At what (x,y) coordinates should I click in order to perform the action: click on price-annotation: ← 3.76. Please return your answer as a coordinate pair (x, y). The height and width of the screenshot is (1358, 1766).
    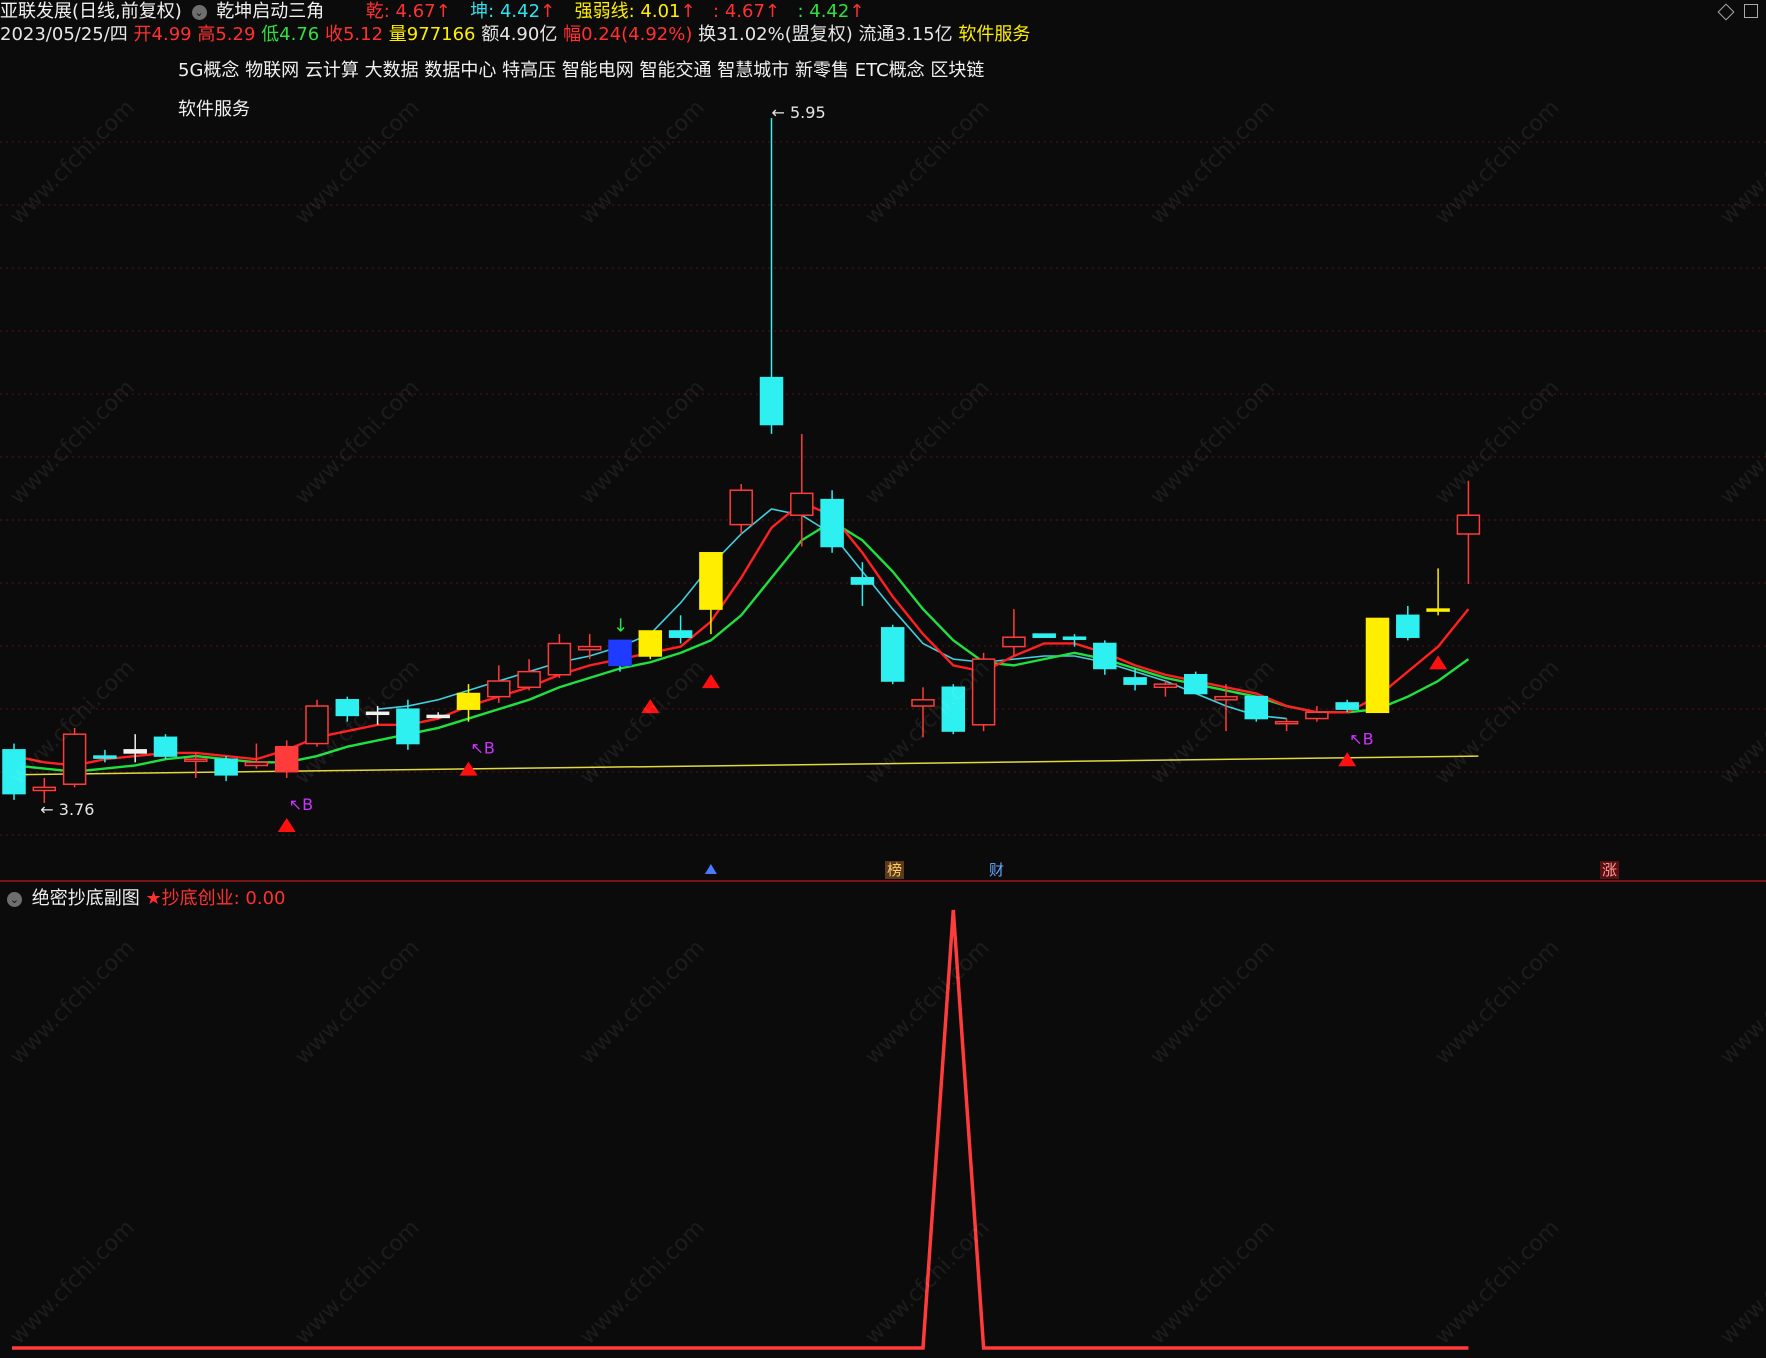
    Looking at the image, I should click on (67, 809).